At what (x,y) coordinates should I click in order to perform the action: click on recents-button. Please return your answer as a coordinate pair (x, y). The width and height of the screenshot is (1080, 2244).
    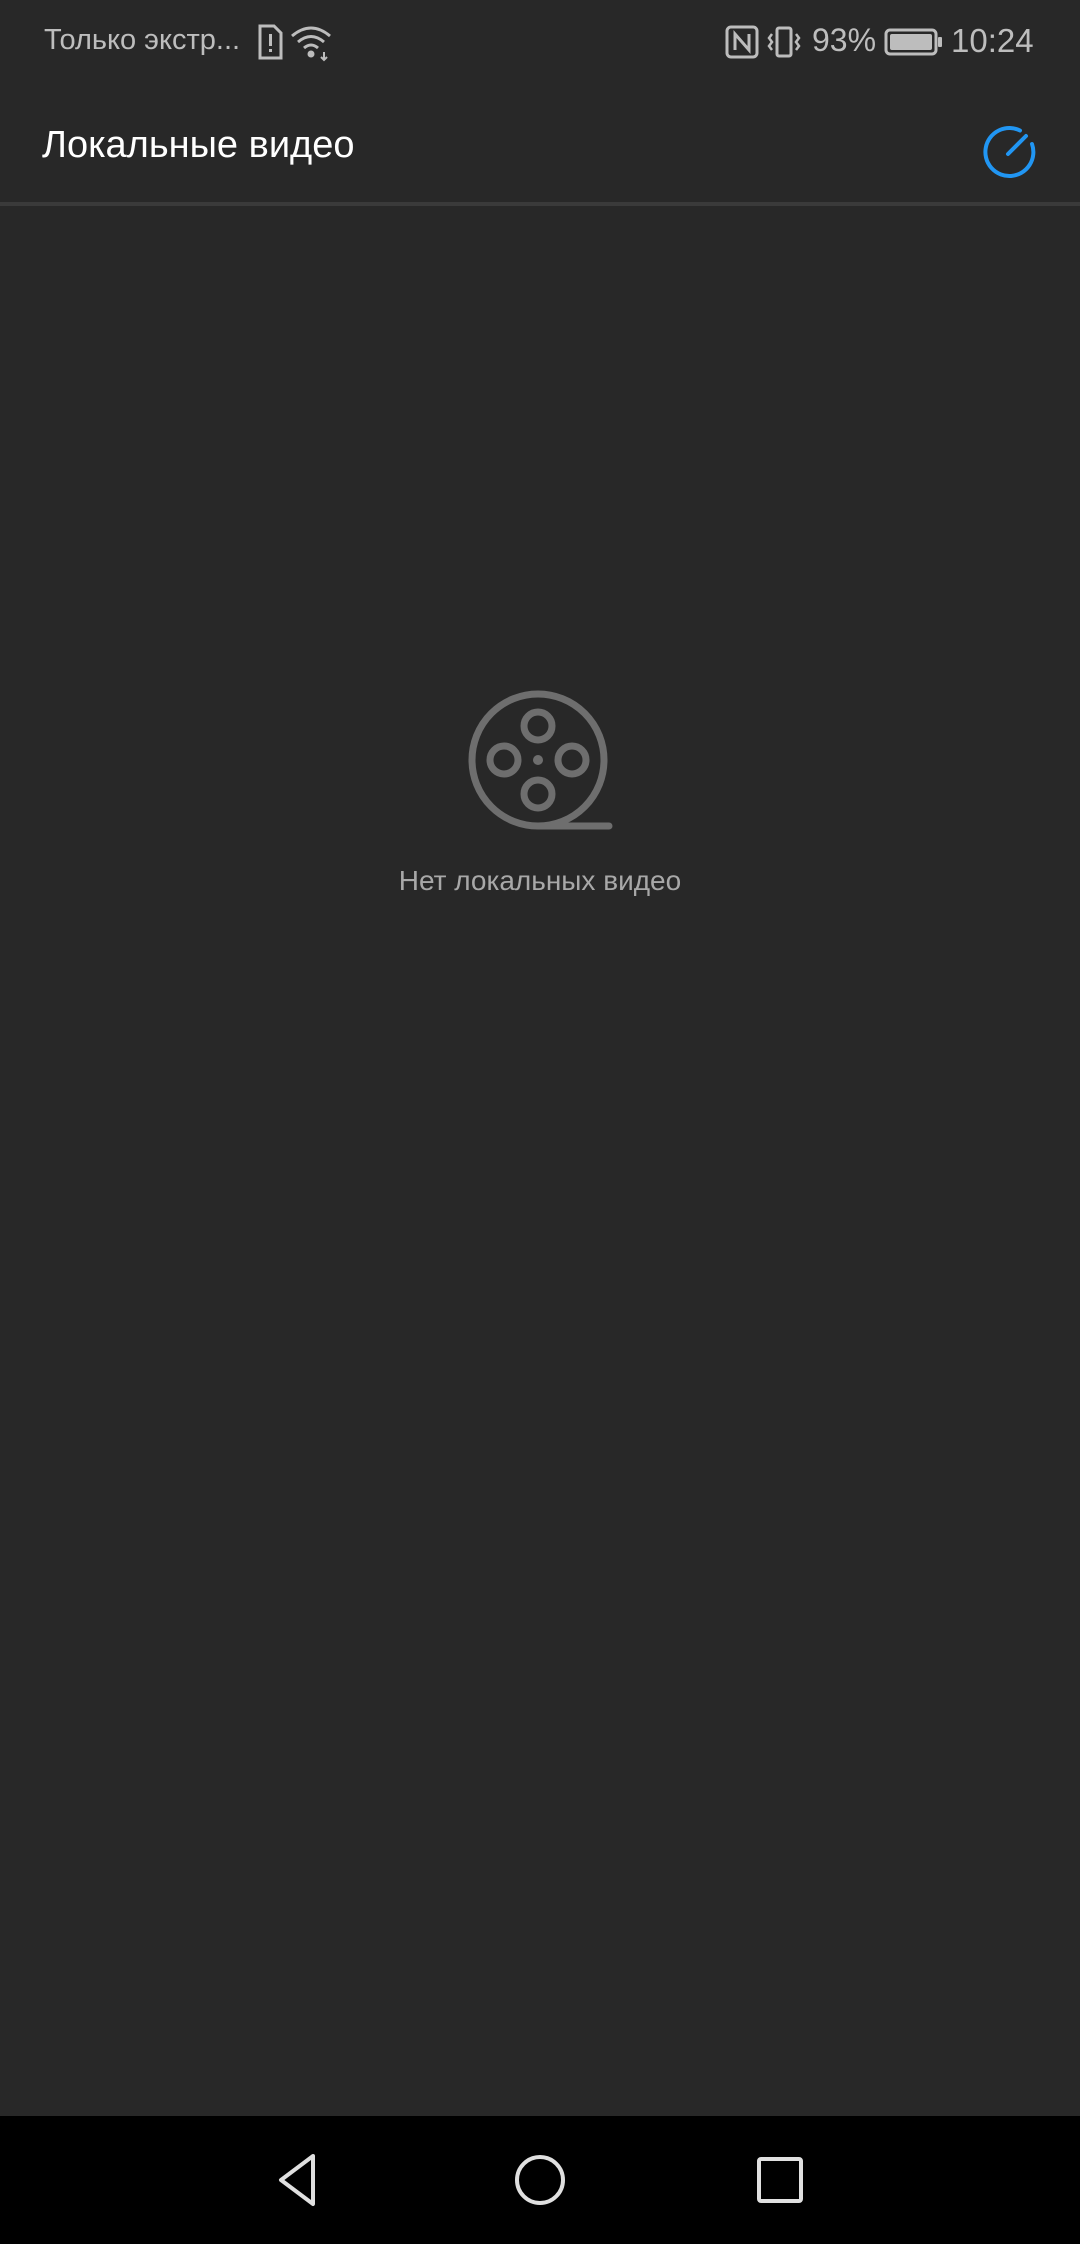
    Looking at the image, I should click on (780, 2180).